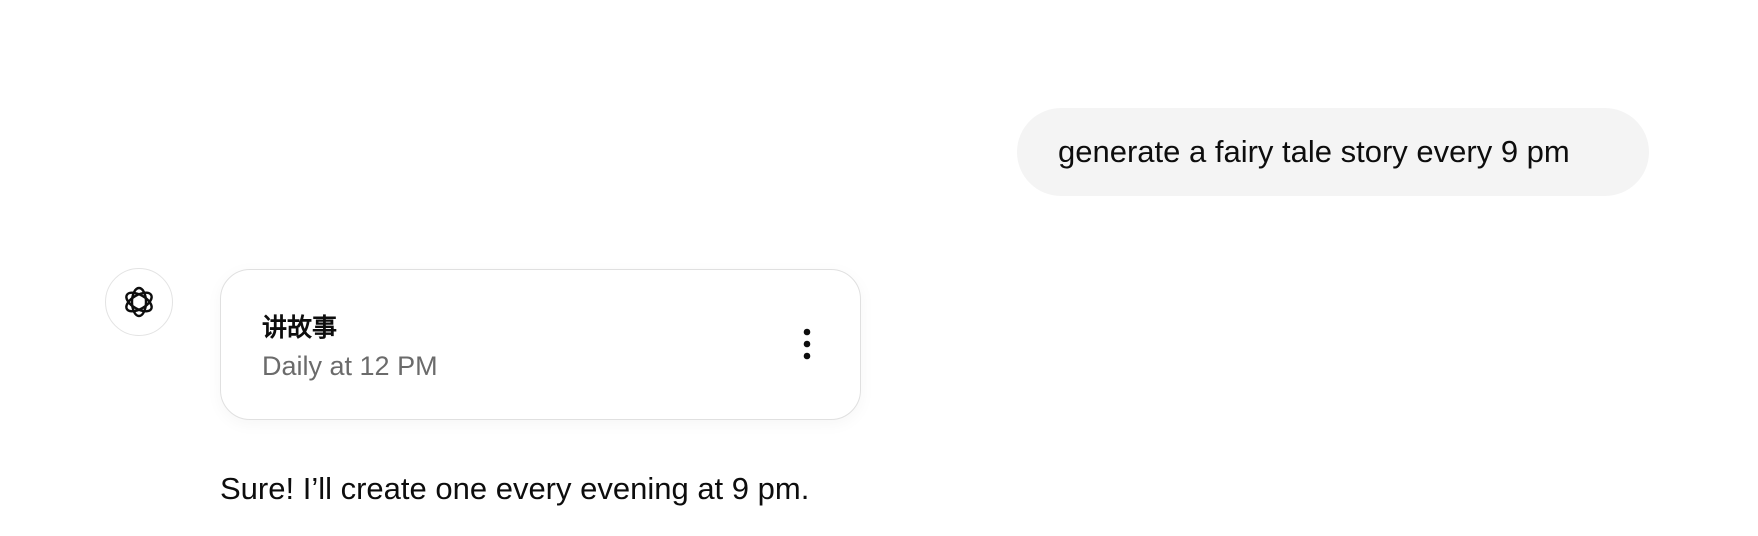  I want to click on assistant-avatar, so click(139, 302).